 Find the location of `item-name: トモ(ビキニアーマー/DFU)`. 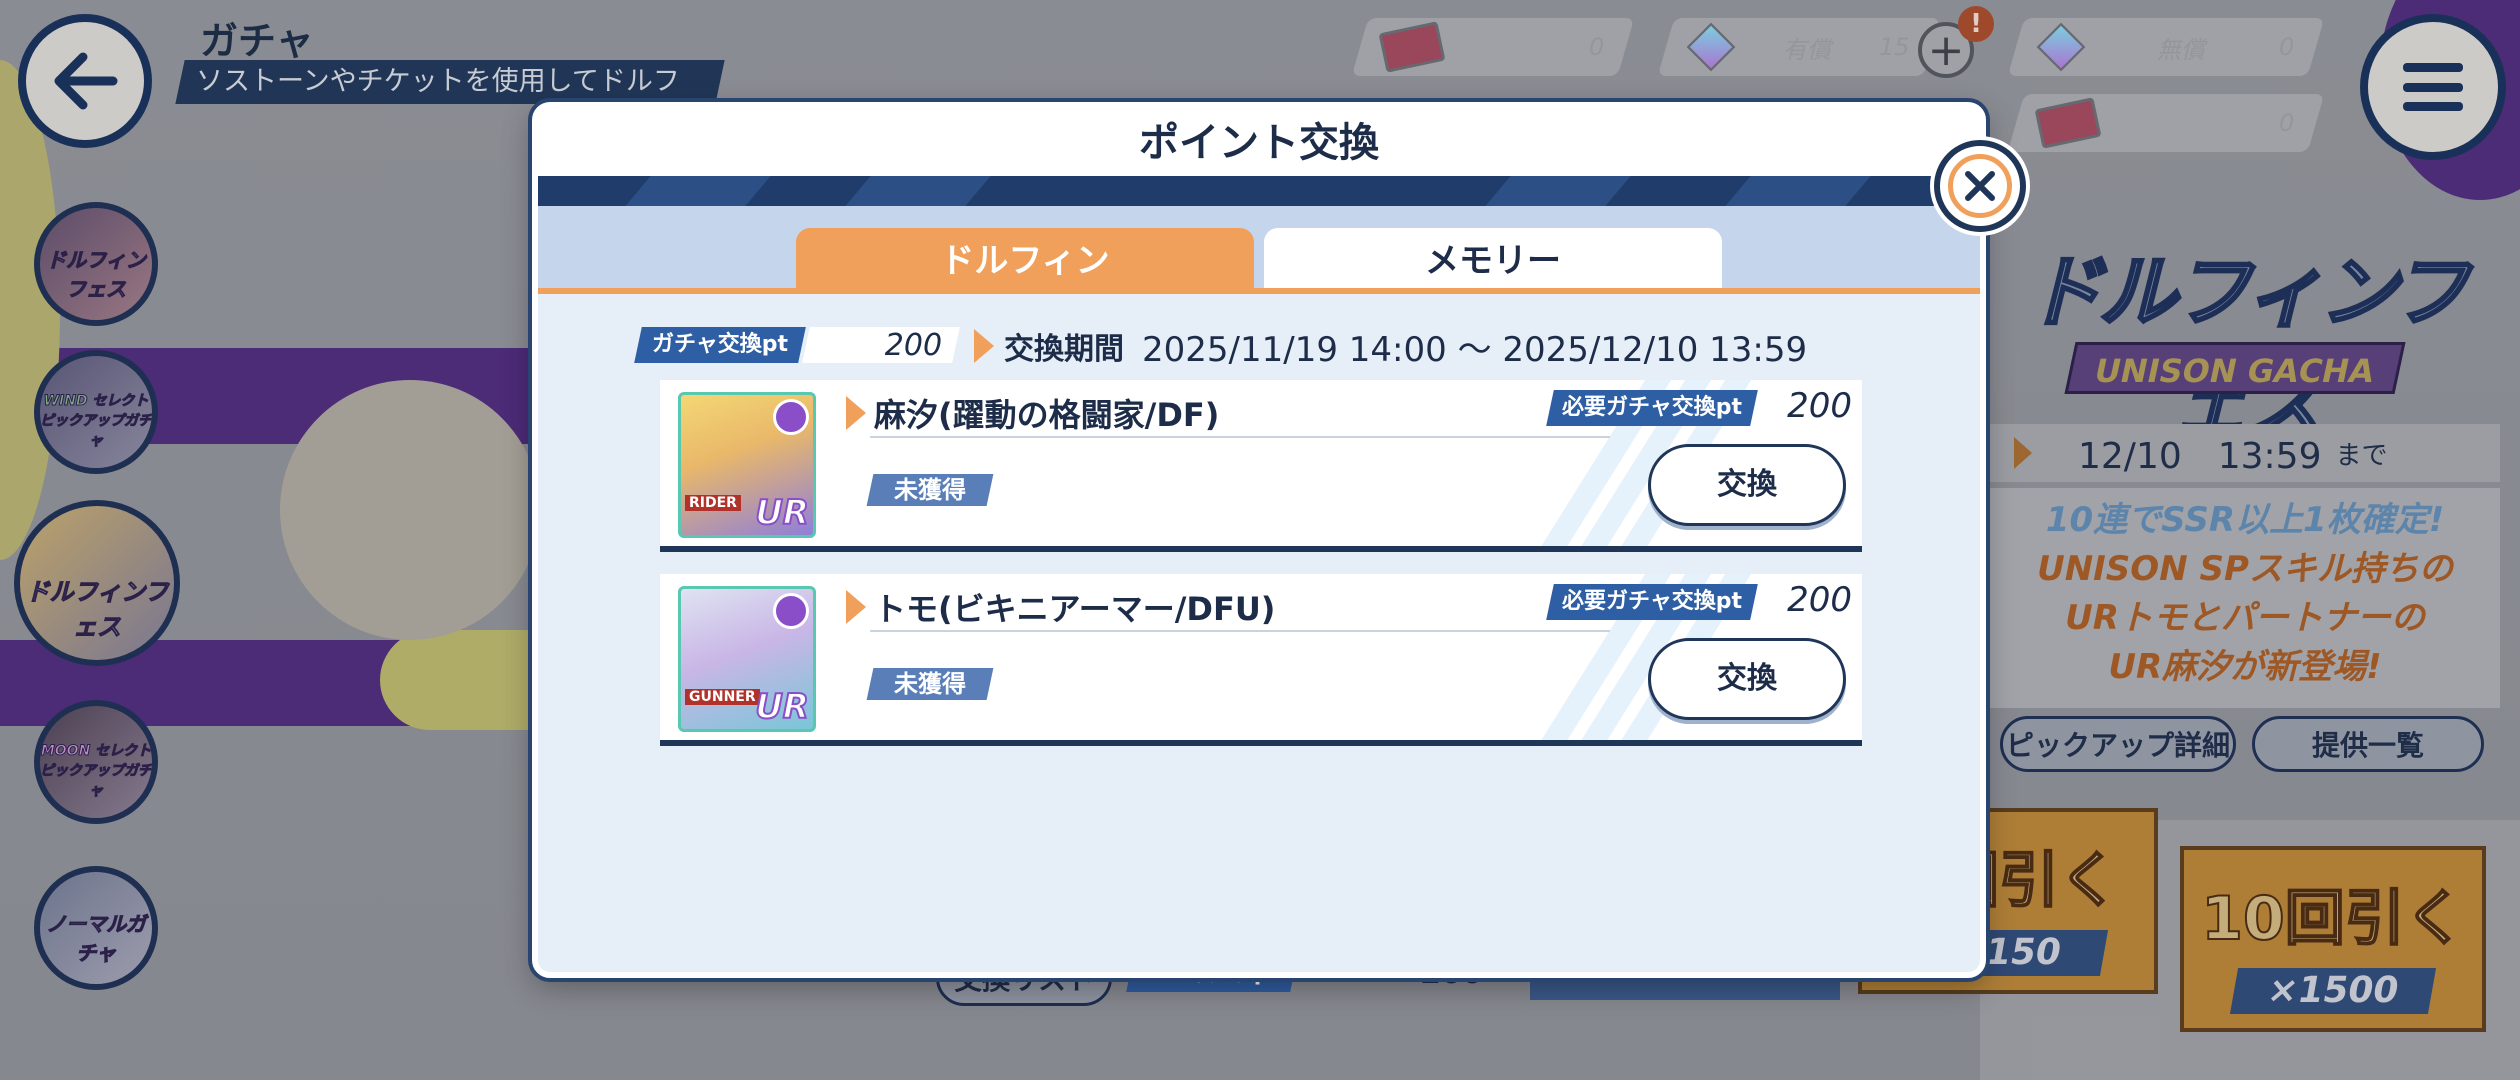

item-name: トモ(ビキニアーマー/DFU) is located at coordinates (1075, 609).